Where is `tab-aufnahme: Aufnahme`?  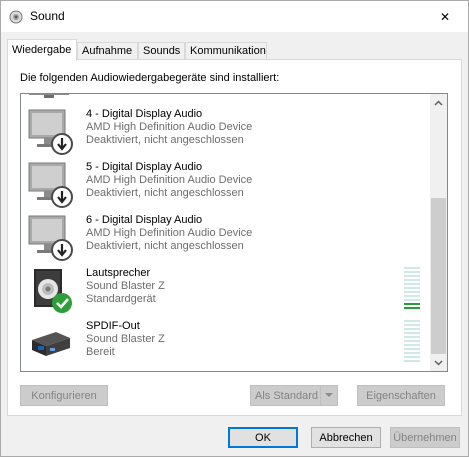
tab-aufnahme: Aufnahme is located at coordinates (107, 51).